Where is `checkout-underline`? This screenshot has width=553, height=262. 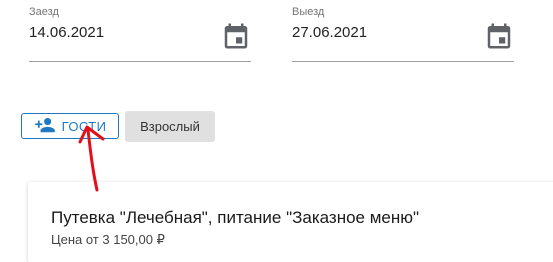 checkout-underline is located at coordinates (403, 61).